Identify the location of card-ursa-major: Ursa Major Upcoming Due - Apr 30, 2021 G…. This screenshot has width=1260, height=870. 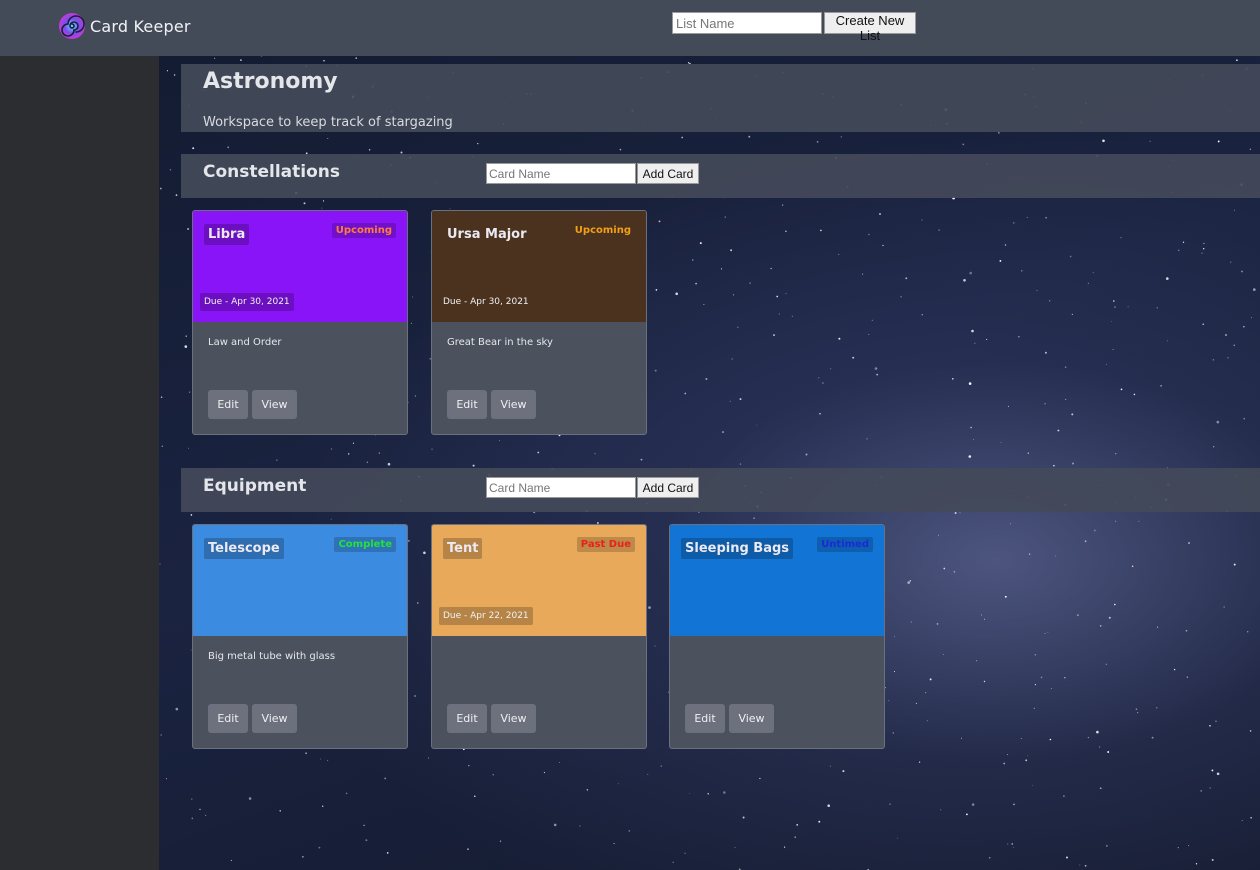
(539, 322).